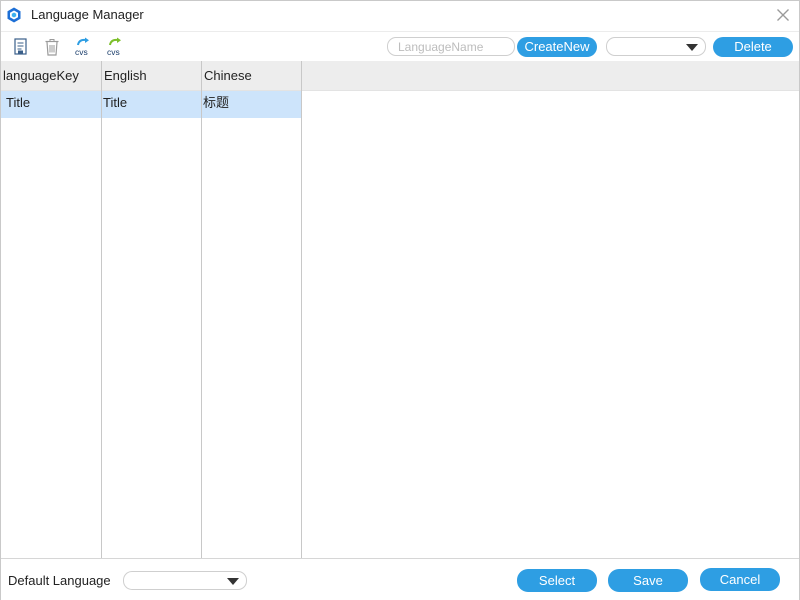  I want to click on grid-header: languageKey English Chinese, so click(400, 76).